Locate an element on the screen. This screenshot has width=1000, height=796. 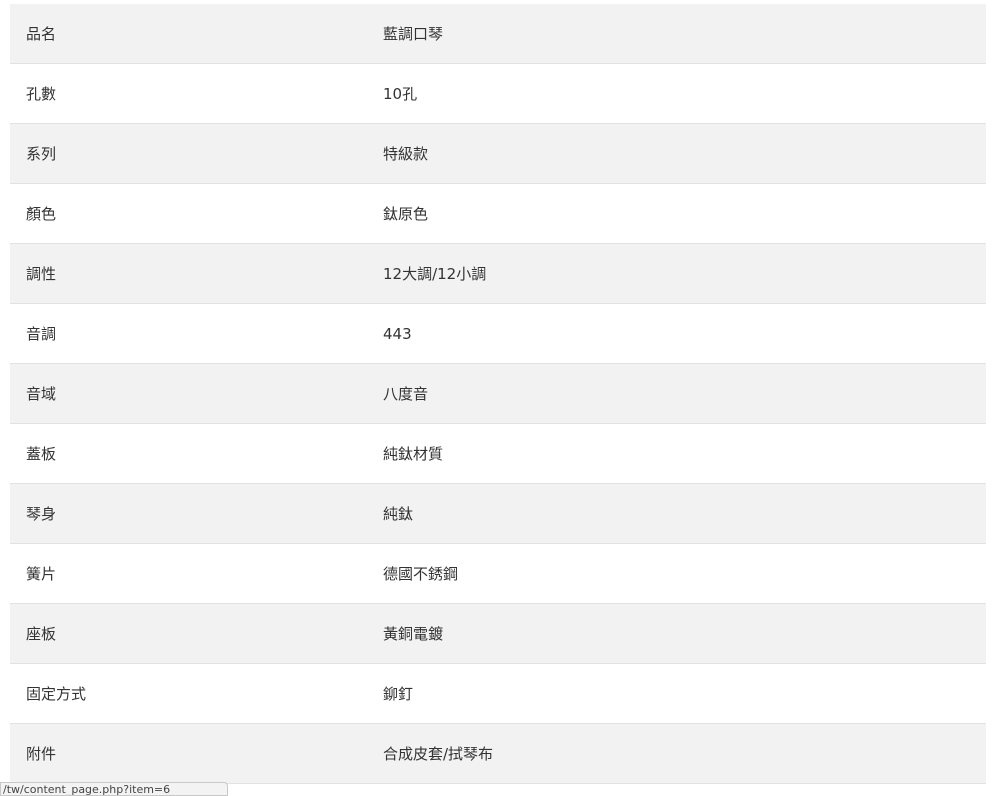
spec-label: 調性 is located at coordinates (41, 274).